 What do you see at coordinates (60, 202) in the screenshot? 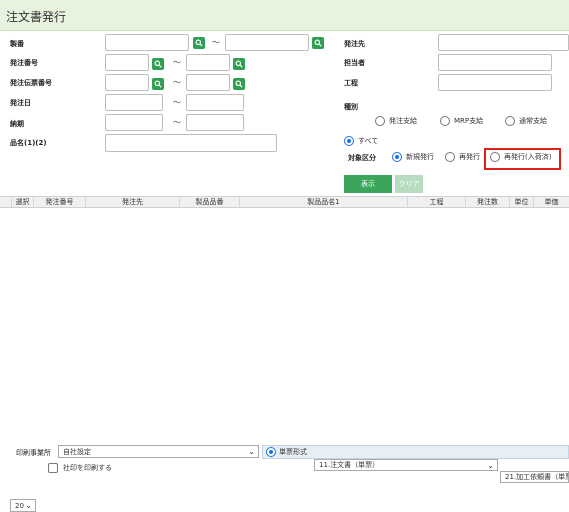
I see `table-column-header: 発注番号` at bounding box center [60, 202].